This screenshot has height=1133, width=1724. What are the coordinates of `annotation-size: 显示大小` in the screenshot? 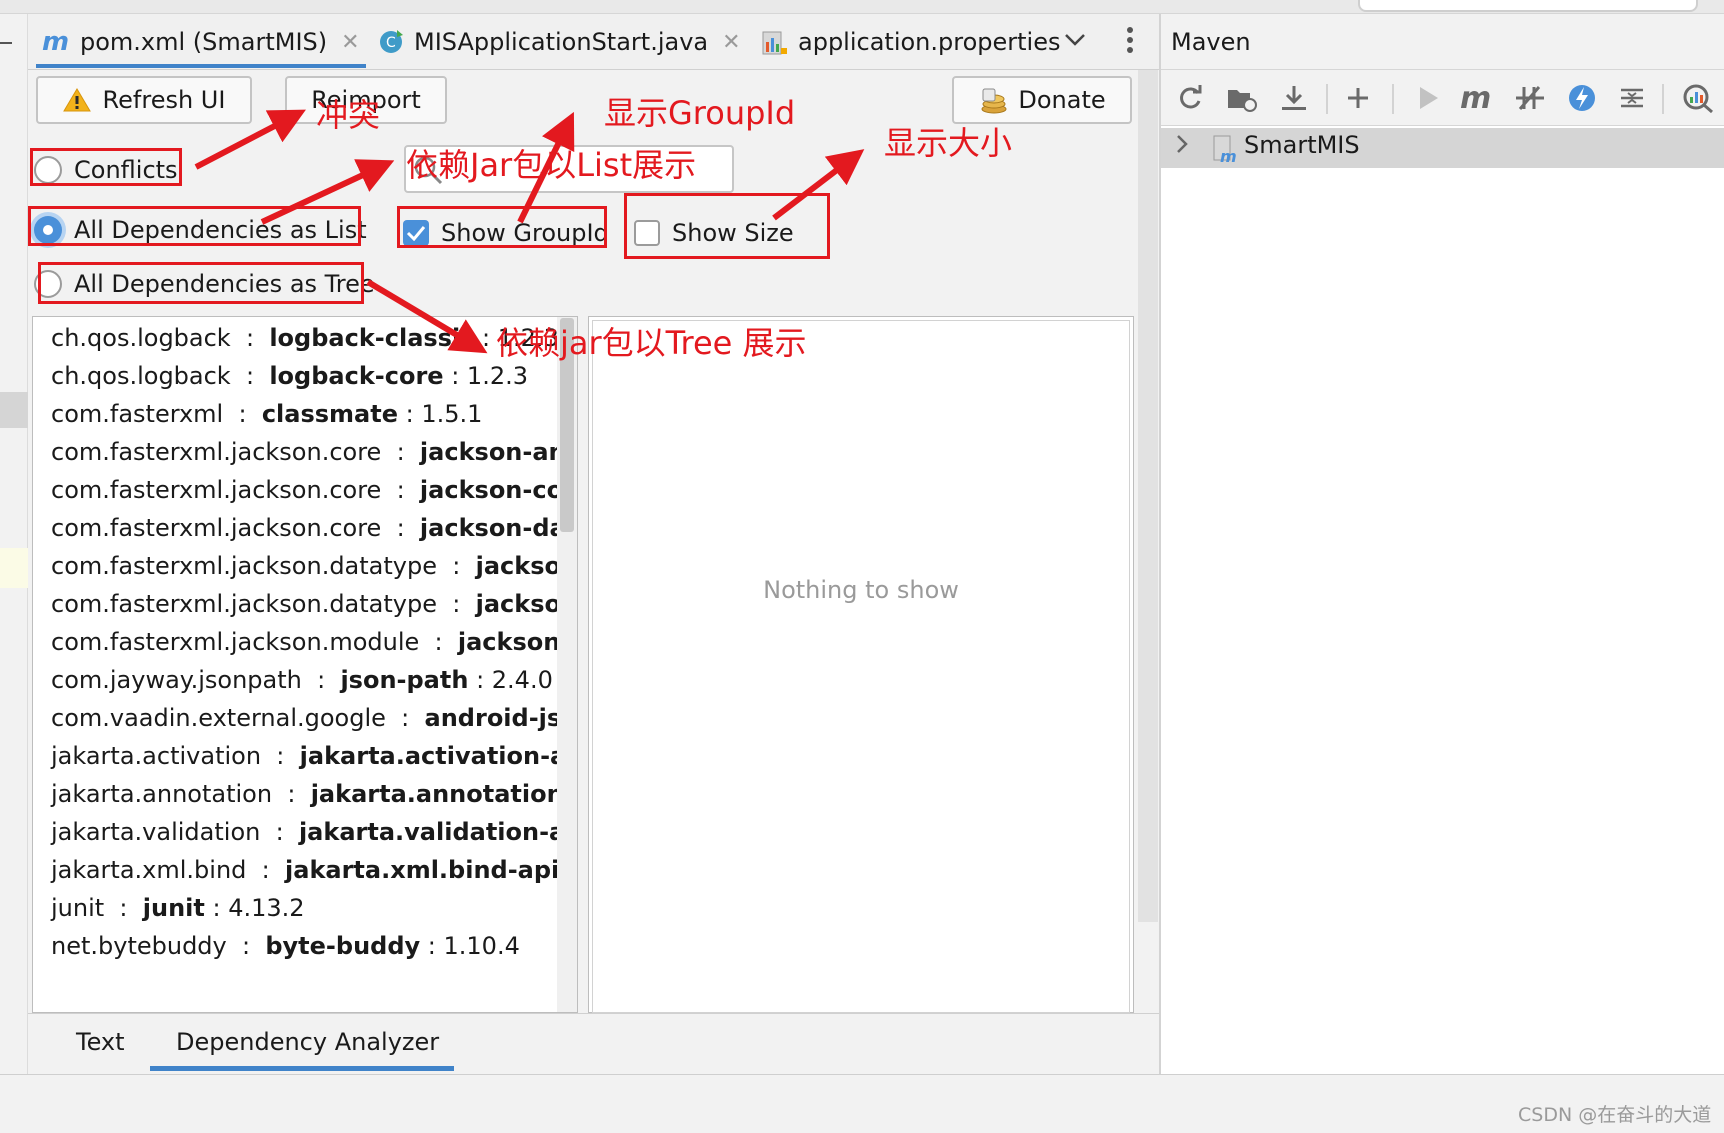 It's located at (948, 143).